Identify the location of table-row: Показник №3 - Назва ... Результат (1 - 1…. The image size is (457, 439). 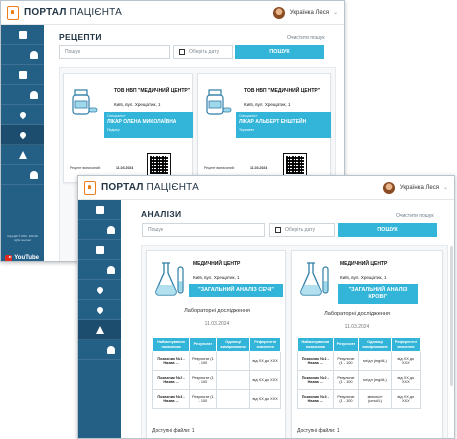
(359, 399).